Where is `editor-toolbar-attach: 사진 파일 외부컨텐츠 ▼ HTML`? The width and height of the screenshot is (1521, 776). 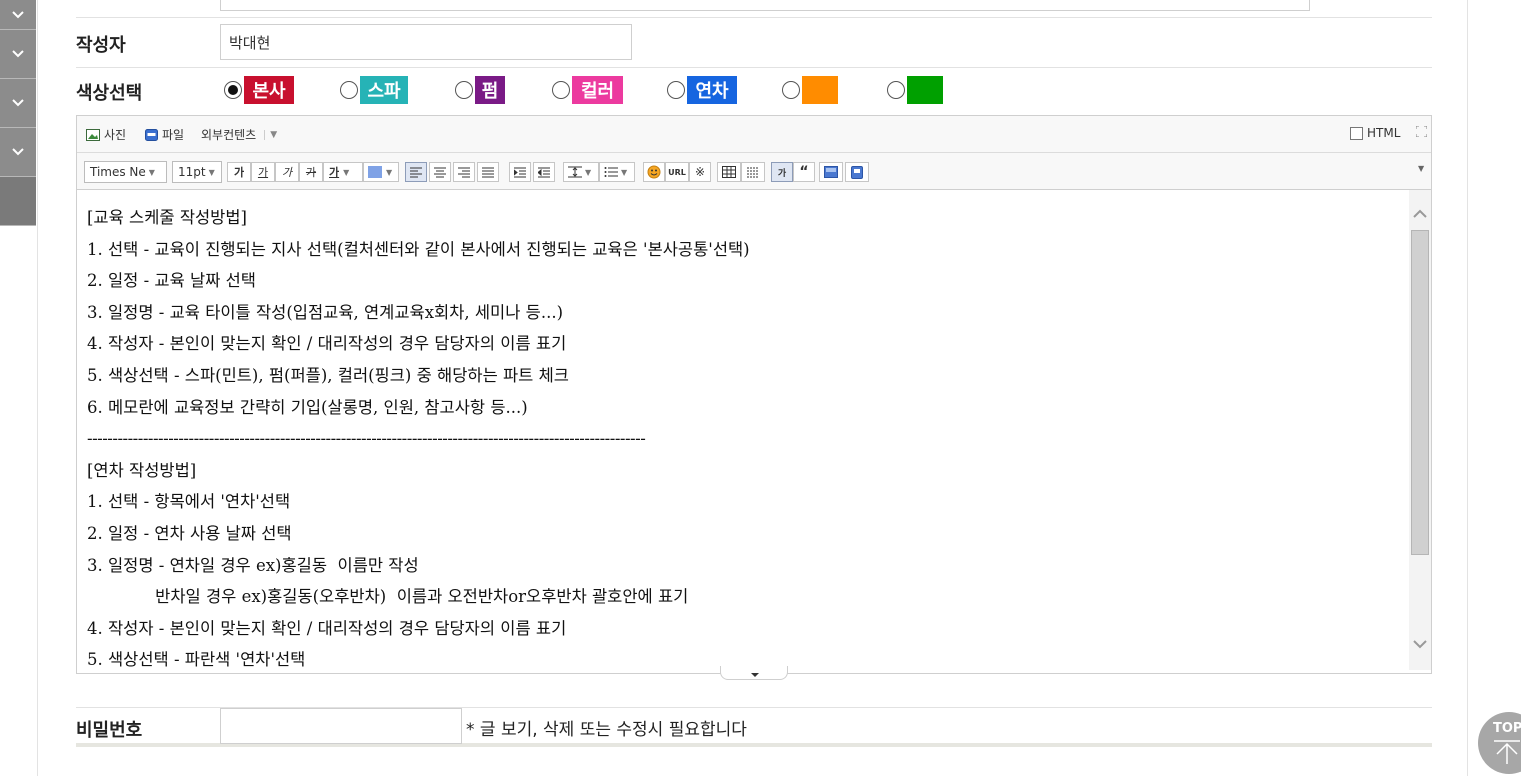 editor-toolbar-attach: 사진 파일 외부컨텐츠 ▼ HTML is located at coordinates (754, 134).